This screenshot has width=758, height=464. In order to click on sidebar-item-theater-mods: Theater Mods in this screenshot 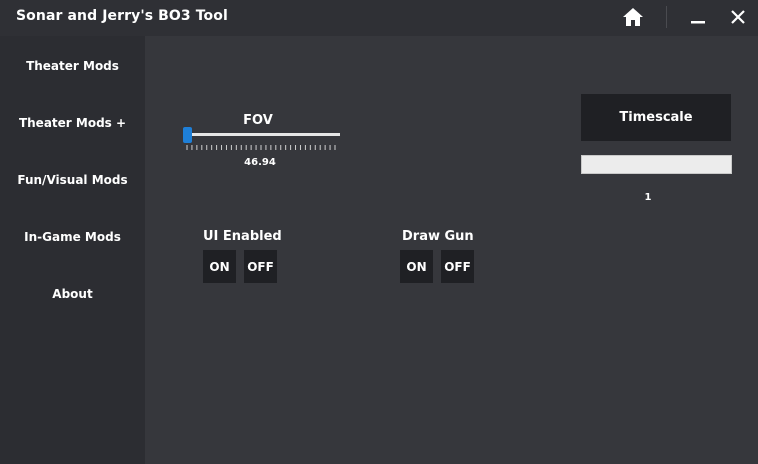, I will do `click(72, 66)`.